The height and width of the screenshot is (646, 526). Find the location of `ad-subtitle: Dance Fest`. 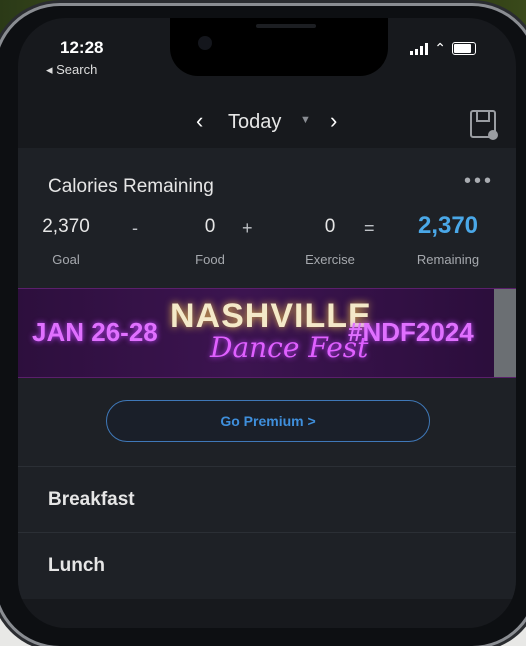

ad-subtitle: Dance Fest is located at coordinates (289, 347).